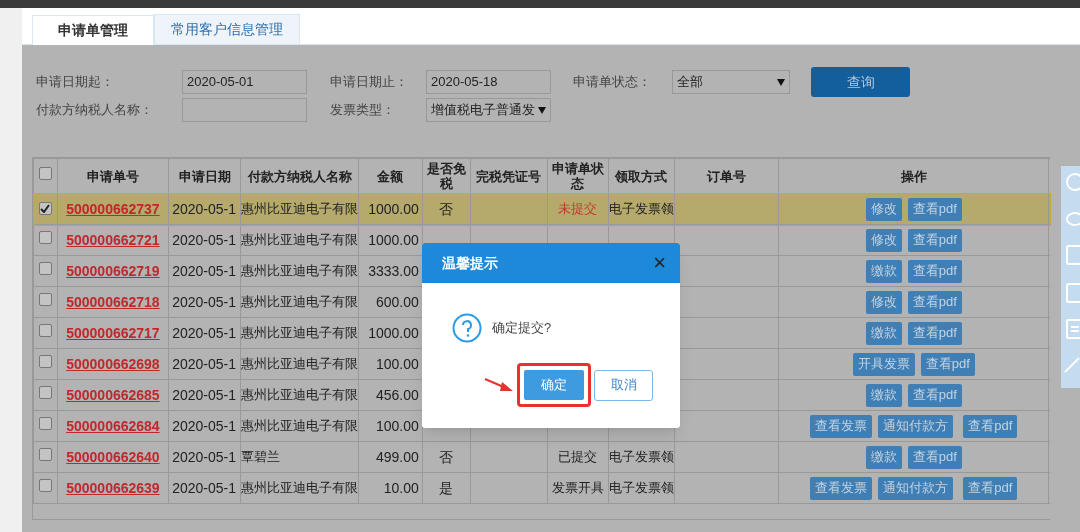 The width and height of the screenshot is (1080, 532). Describe the element at coordinates (731, 82) in the screenshot. I see `status-select: 全部` at that location.